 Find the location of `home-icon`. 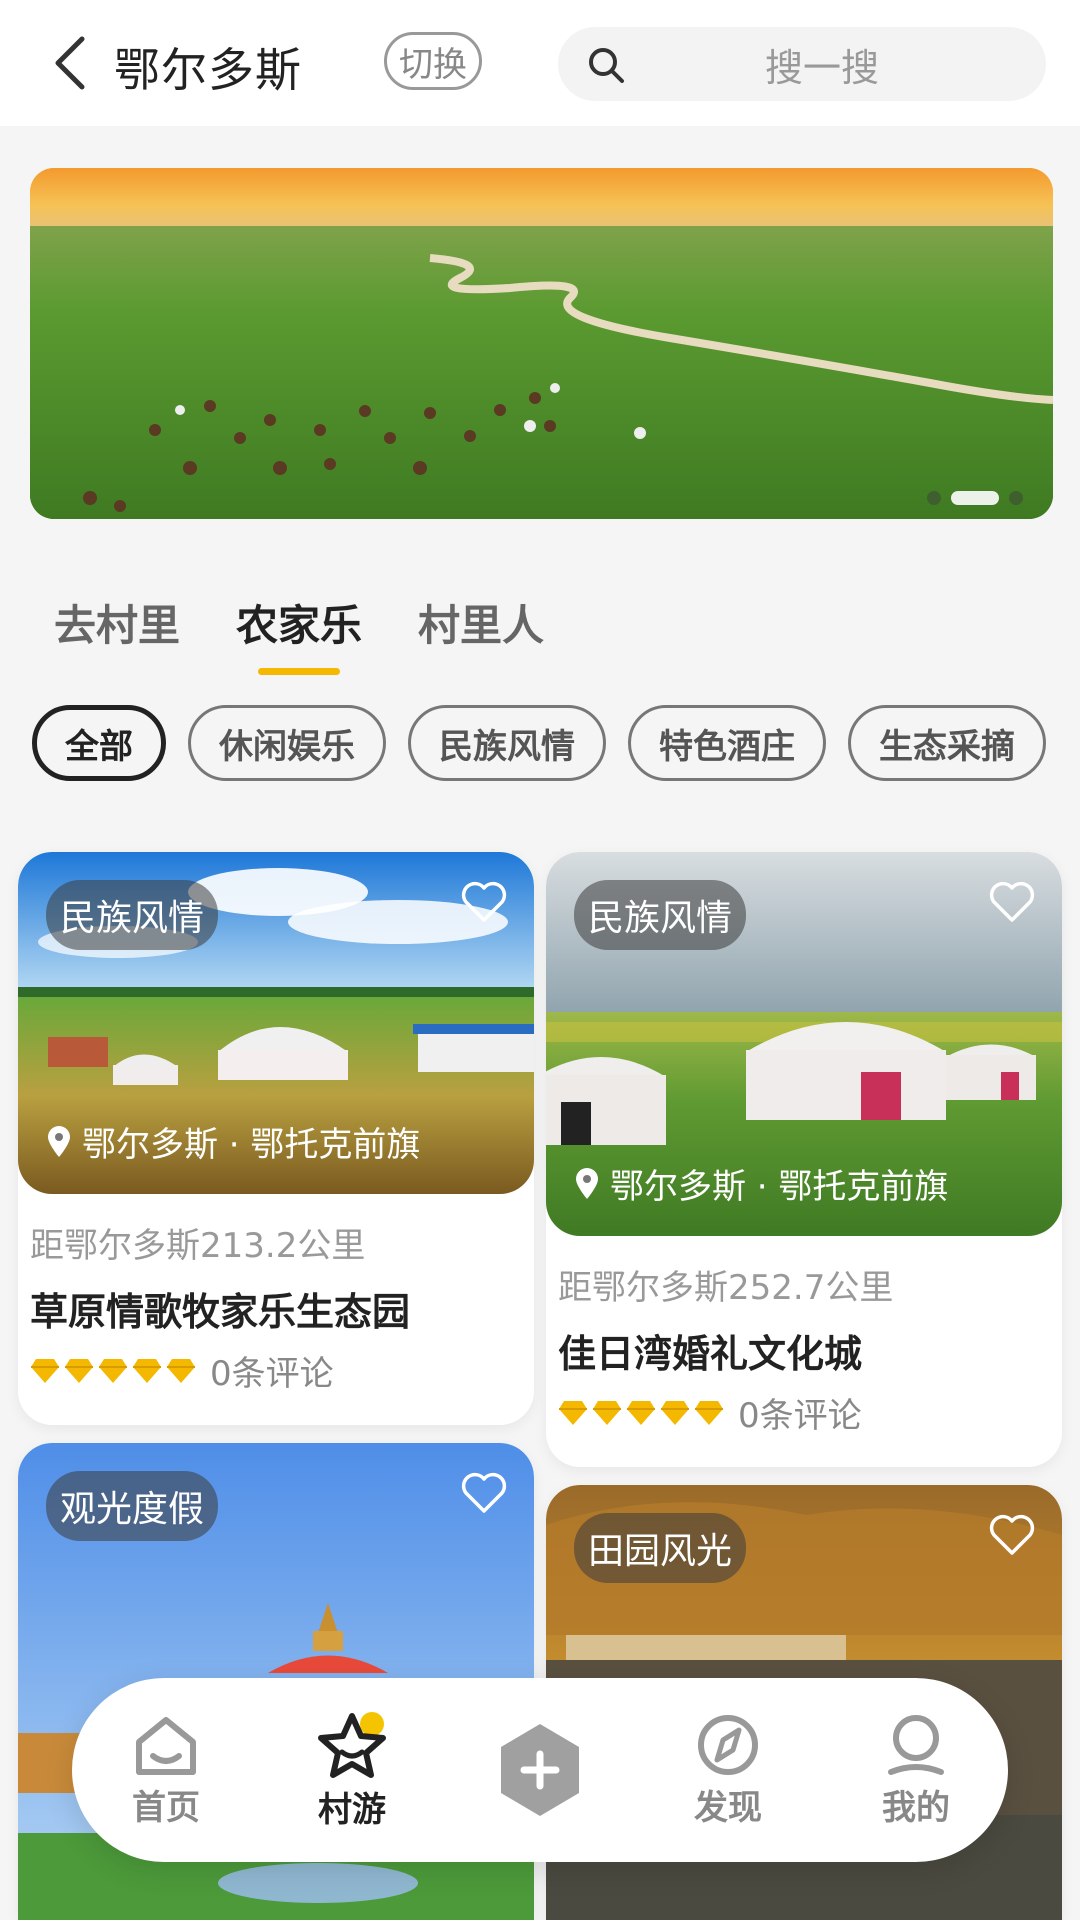

home-icon is located at coordinates (166, 1746).